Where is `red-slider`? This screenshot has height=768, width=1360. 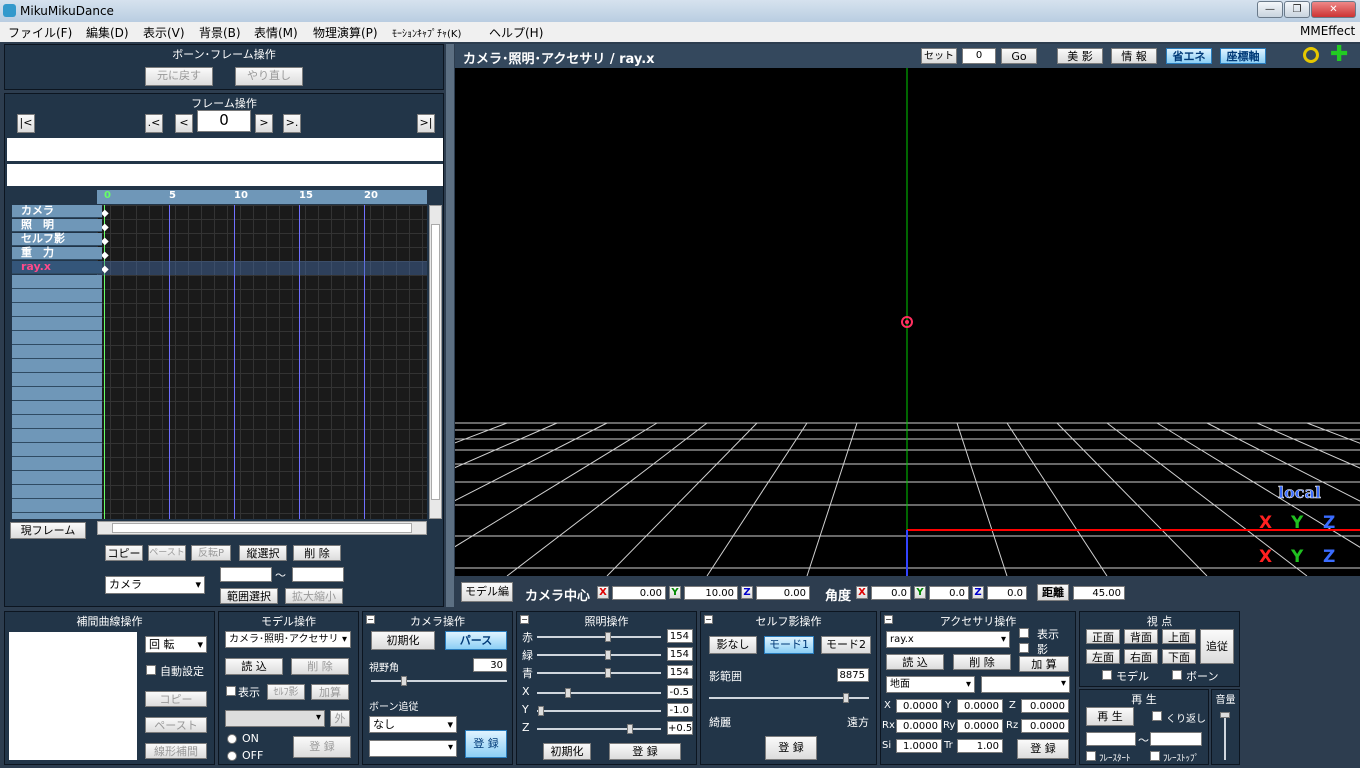 red-slider is located at coordinates (599, 637).